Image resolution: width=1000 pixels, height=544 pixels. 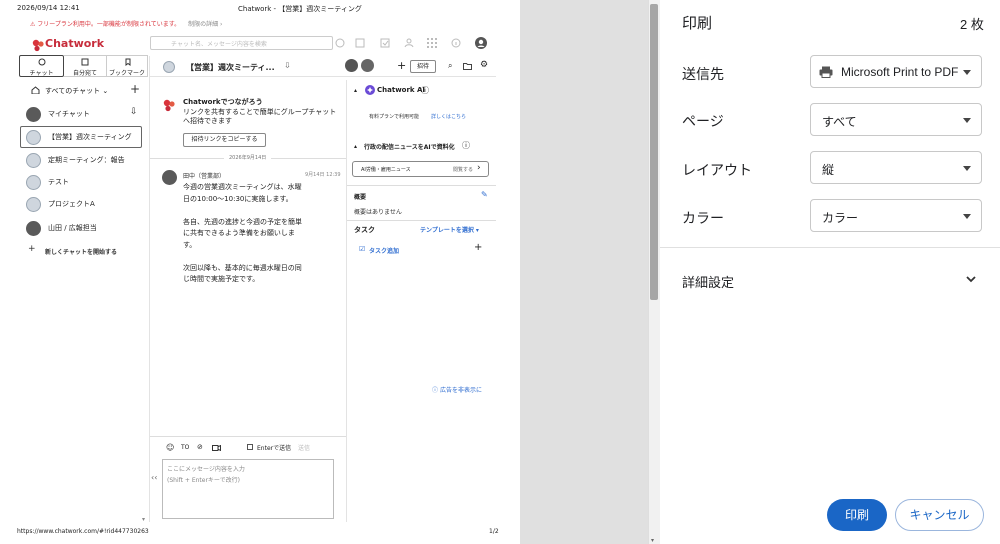 I want to click on chat-list-item: 山田 / 広報担当, so click(x=93, y=229).